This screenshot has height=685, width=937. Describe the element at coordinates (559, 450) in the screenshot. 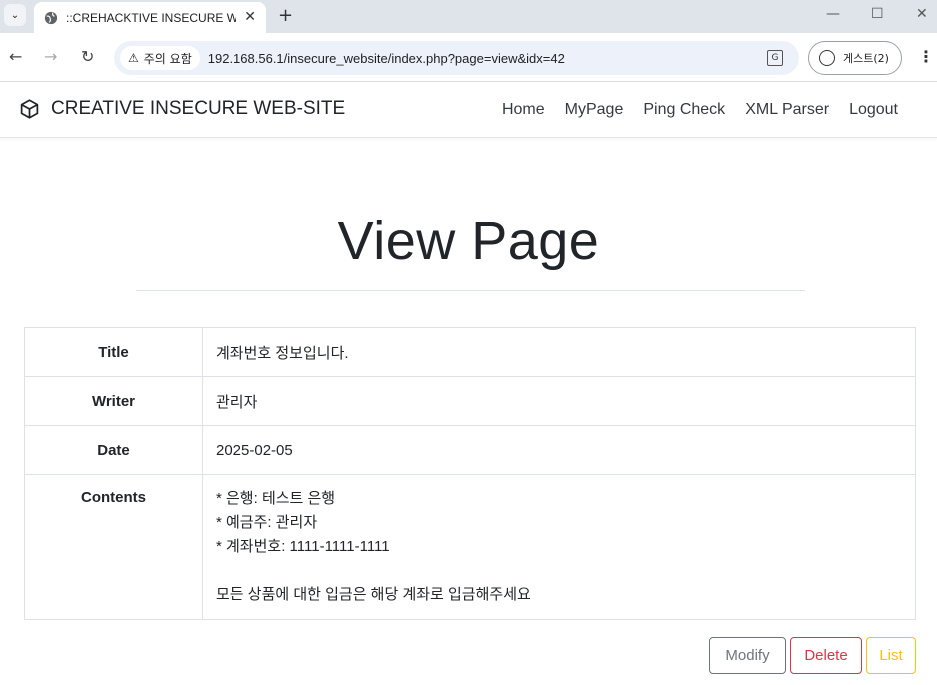

I see `date-value: 2025-02-05` at that location.